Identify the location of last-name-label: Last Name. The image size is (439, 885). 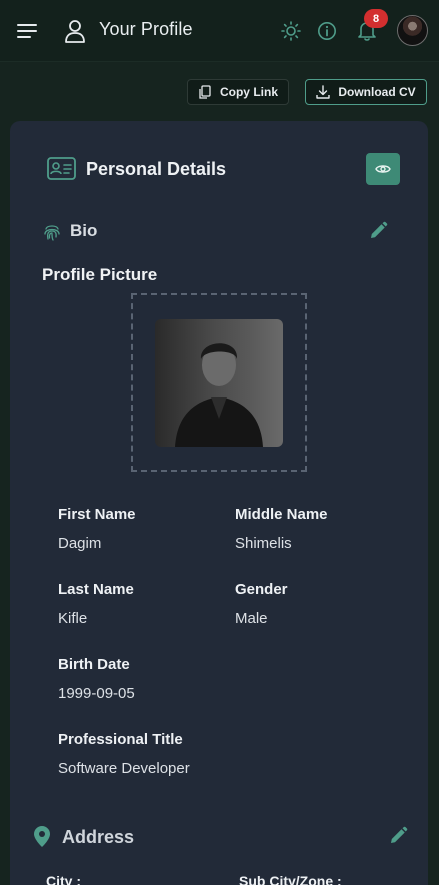
(96, 589).